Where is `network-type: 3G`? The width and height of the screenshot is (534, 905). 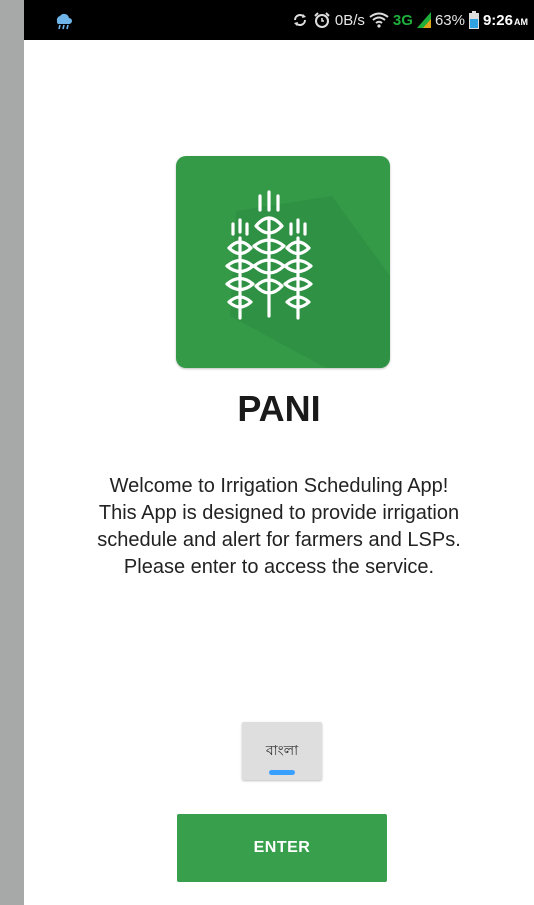 network-type: 3G is located at coordinates (402, 20).